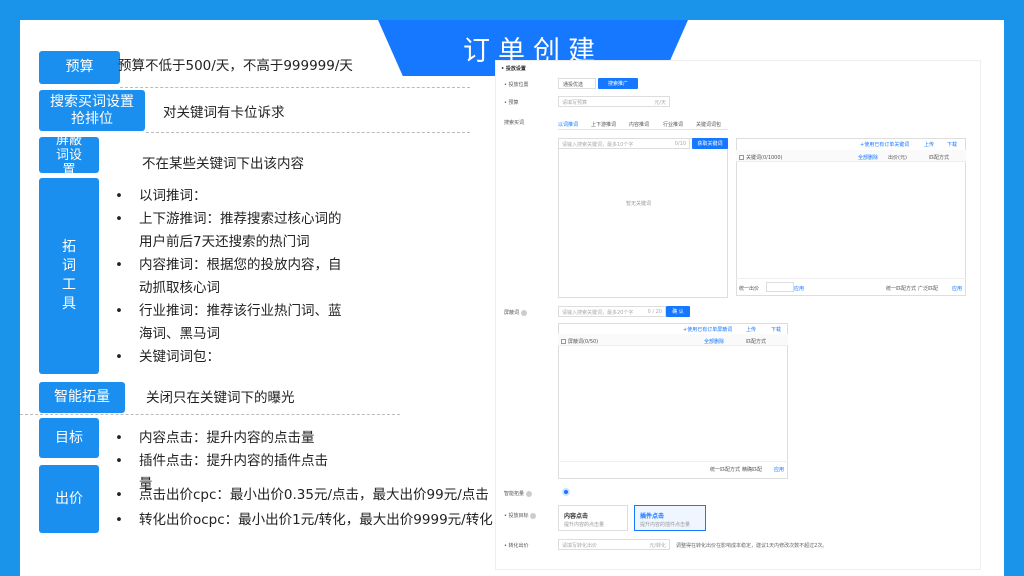 The height and width of the screenshot is (576, 1024). I want to click on goal-content-click-card: 内容点击 提升内容的点击量, so click(593, 518).